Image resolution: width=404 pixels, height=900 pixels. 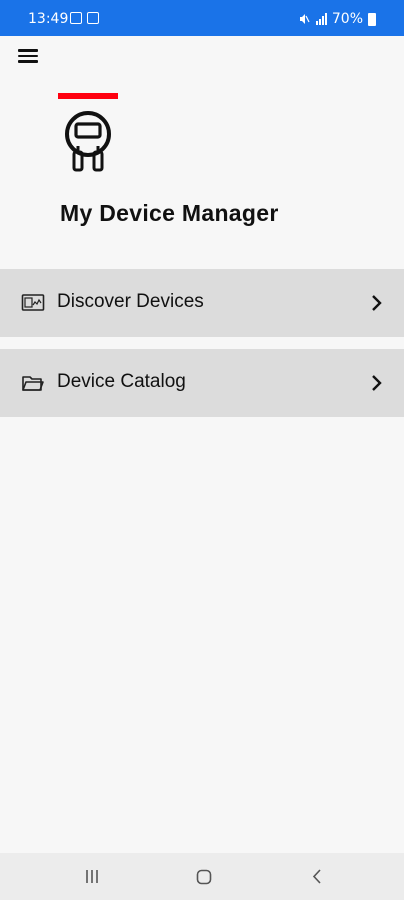 What do you see at coordinates (321, 19) in the screenshot?
I see `signal-icon` at bounding box center [321, 19].